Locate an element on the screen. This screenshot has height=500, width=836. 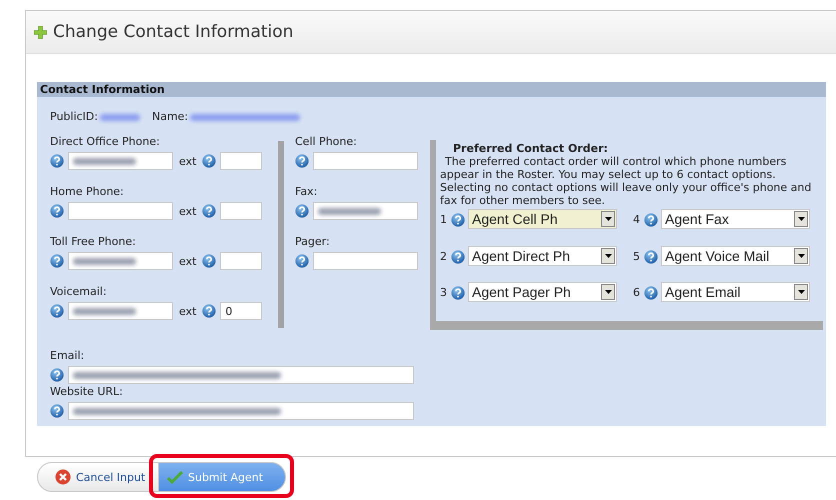
order-number: 6 is located at coordinates (637, 293).